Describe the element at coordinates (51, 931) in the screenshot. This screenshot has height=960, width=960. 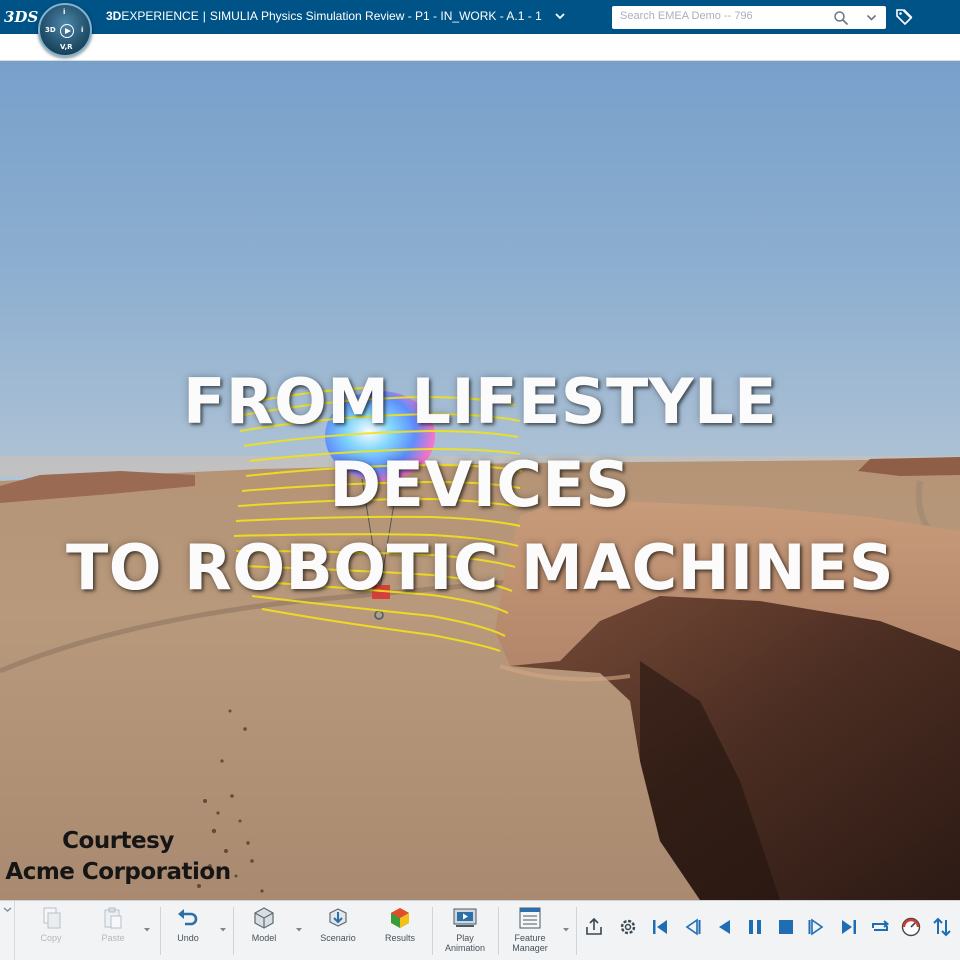
I see `copy-button: Copy` at that location.